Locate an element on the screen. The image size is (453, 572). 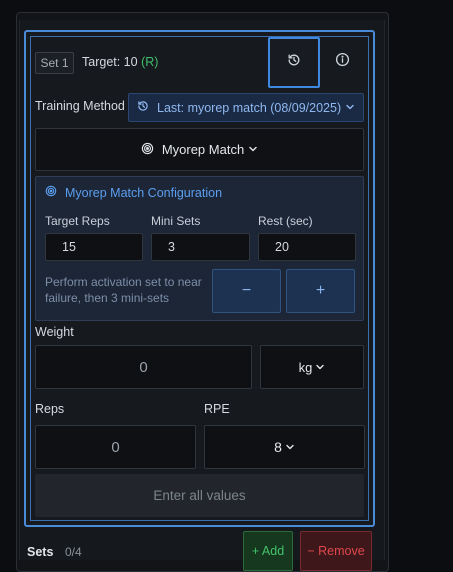
mini-sets-value: 3 is located at coordinates (171, 247).